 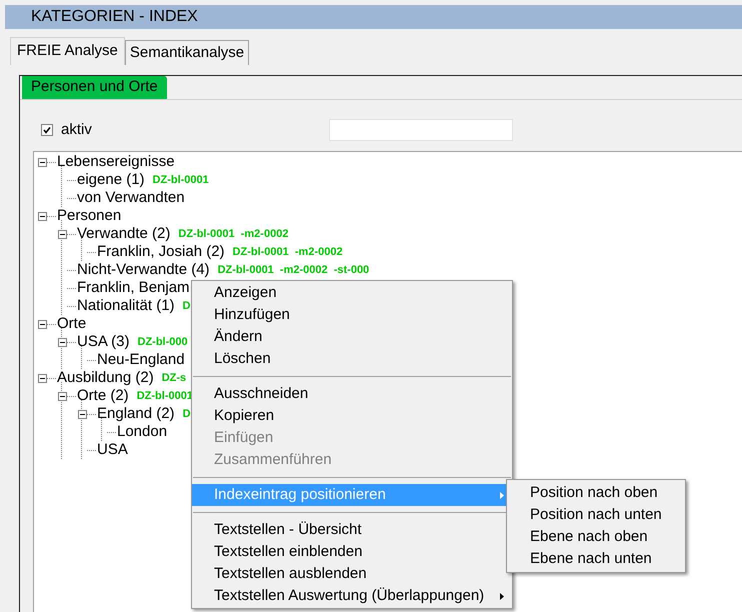 What do you see at coordinates (352, 416) in the screenshot?
I see `menu-item: Kopieren` at bounding box center [352, 416].